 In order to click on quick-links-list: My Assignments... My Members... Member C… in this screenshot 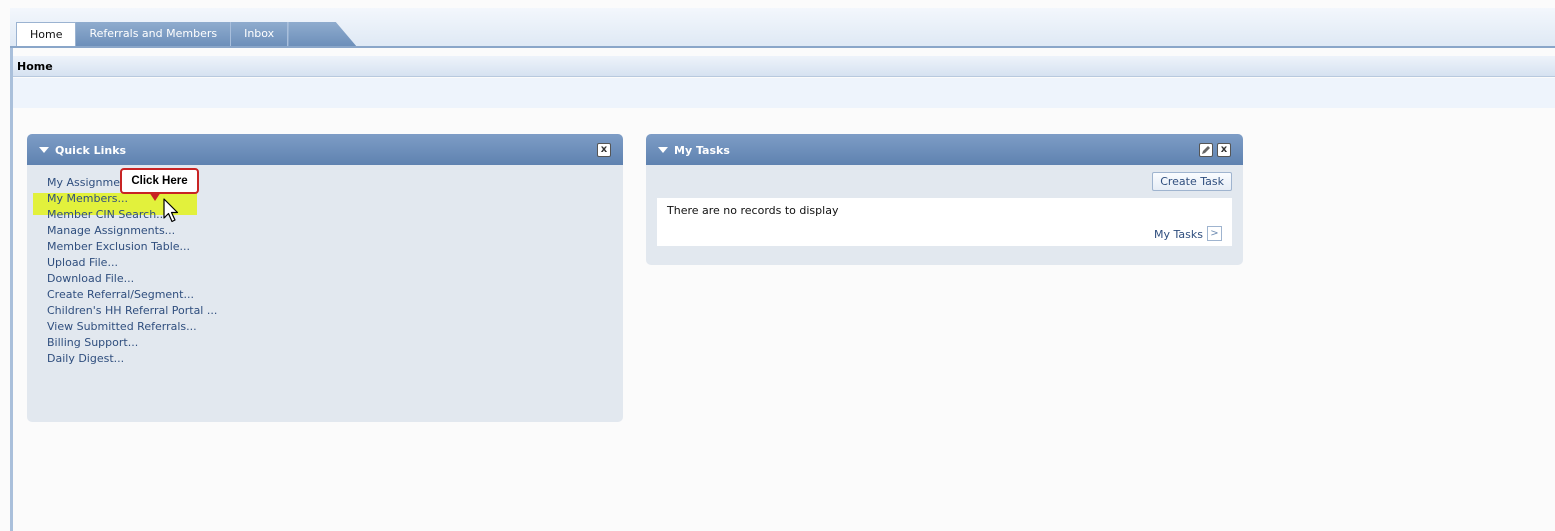, I will do `click(132, 271)`.